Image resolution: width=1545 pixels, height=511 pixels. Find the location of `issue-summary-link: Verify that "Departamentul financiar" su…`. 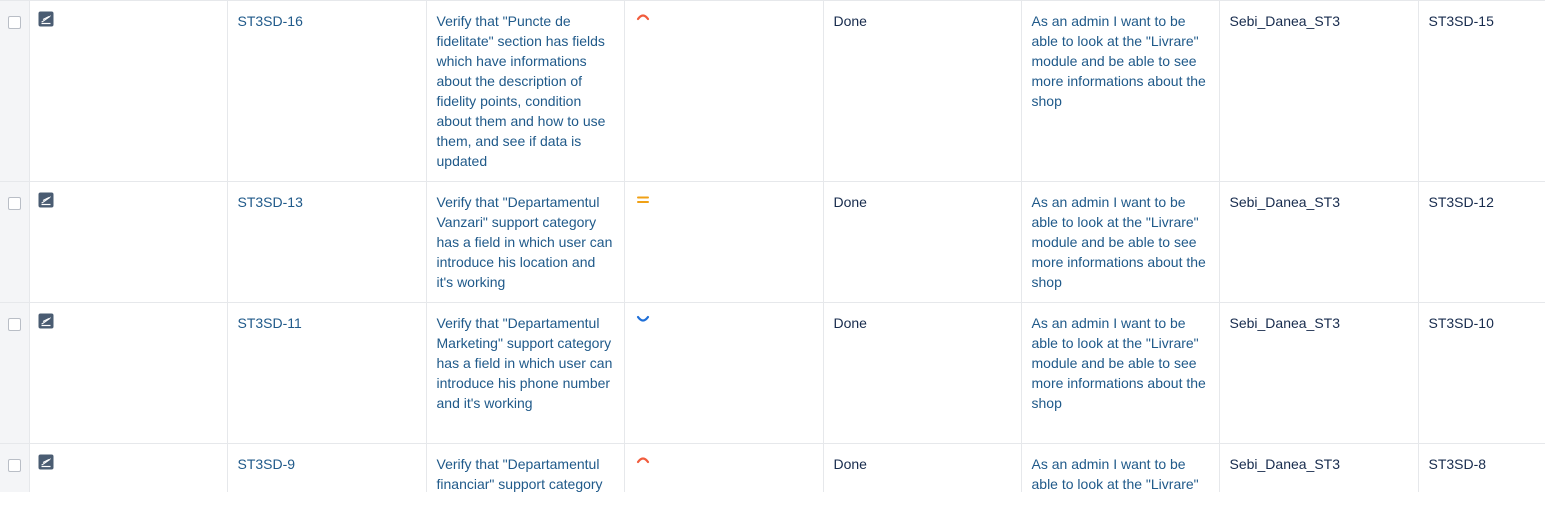

issue-summary-link: Verify that "Departamentul financiar" su… is located at coordinates (520, 474).